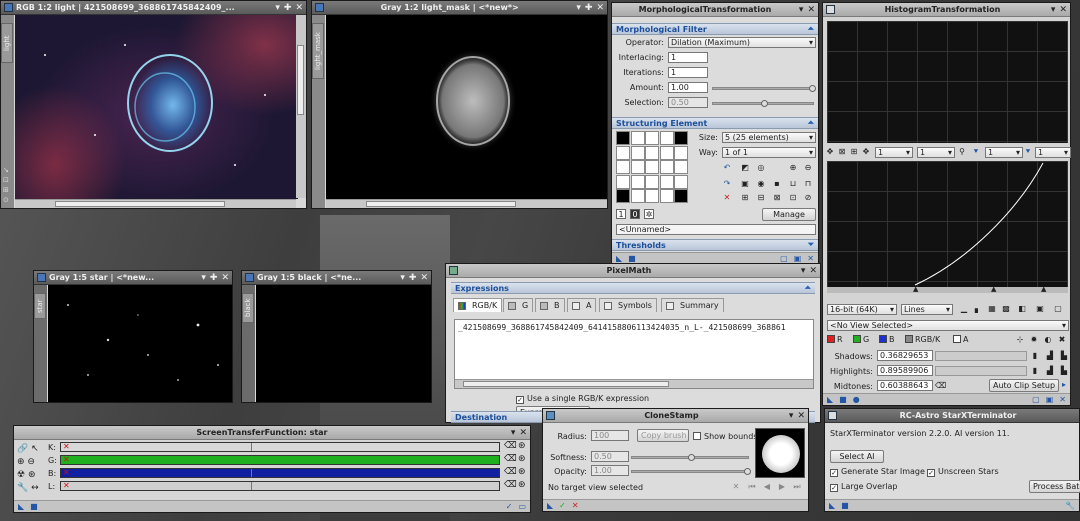  I want to click on light-mask-image, so click(466, 107).